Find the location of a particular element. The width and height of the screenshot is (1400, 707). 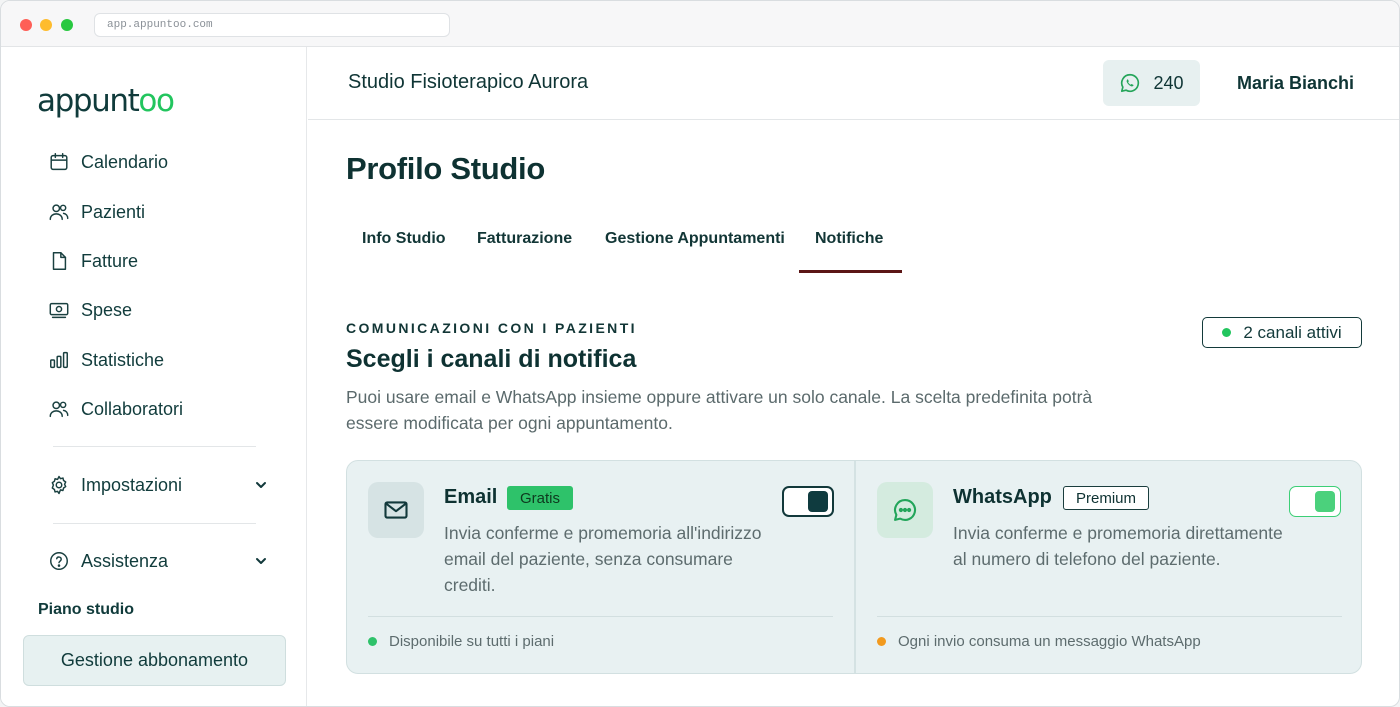

team-icon is located at coordinates (59, 409).